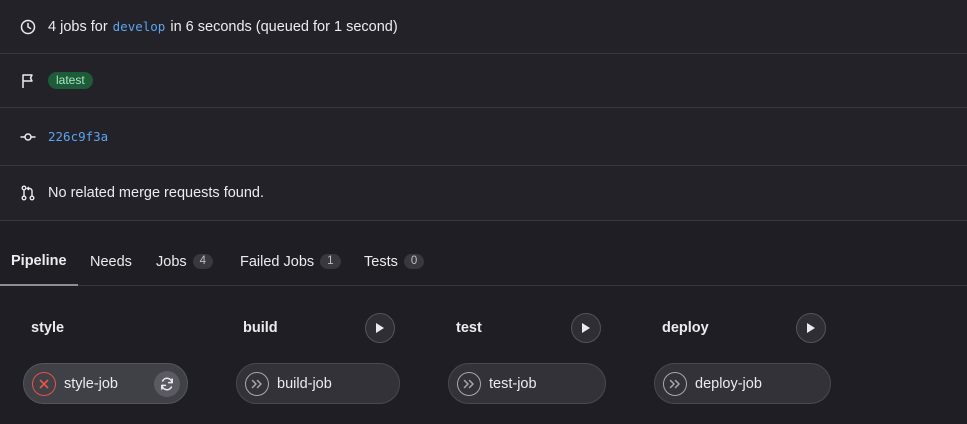 Image resolution: width=967 pixels, height=424 pixels. Describe the element at coordinates (28, 27) in the screenshot. I see `clock-icon` at that location.